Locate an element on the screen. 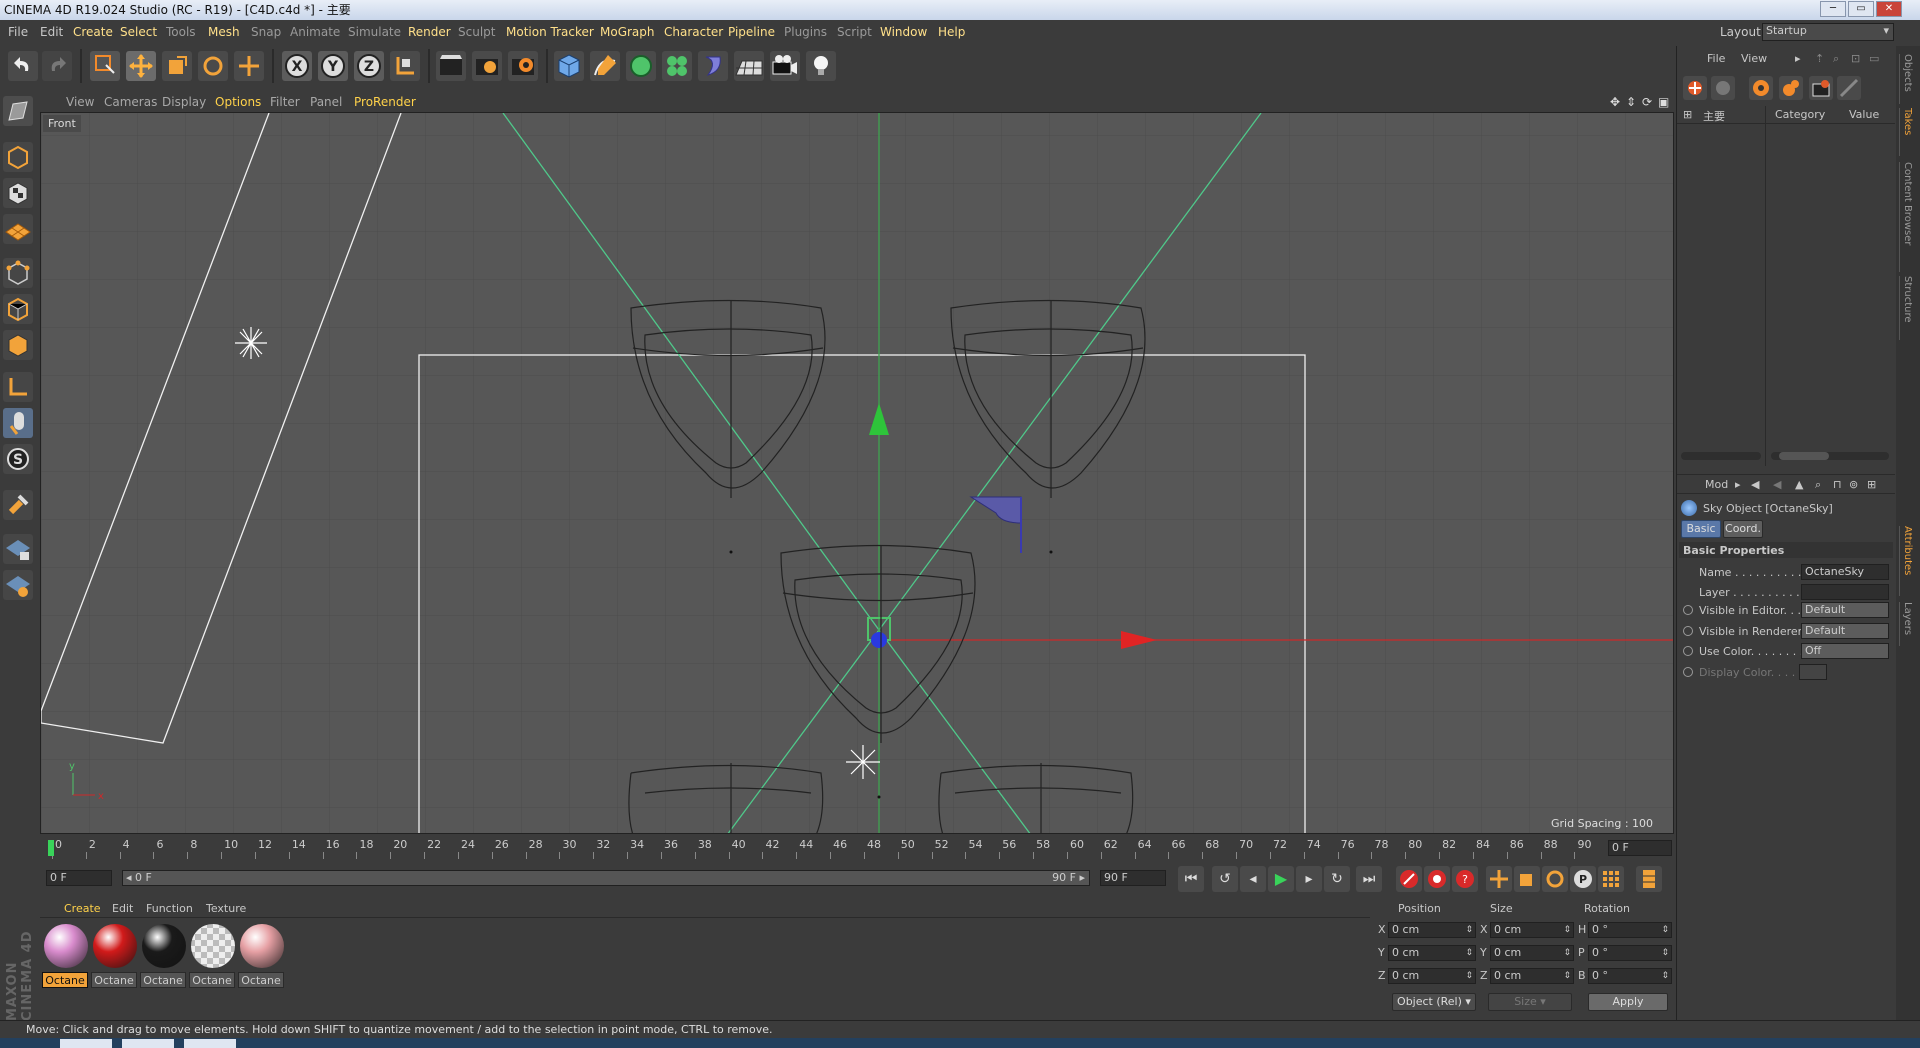  tab-coord: Coord. is located at coordinates (1743, 529).